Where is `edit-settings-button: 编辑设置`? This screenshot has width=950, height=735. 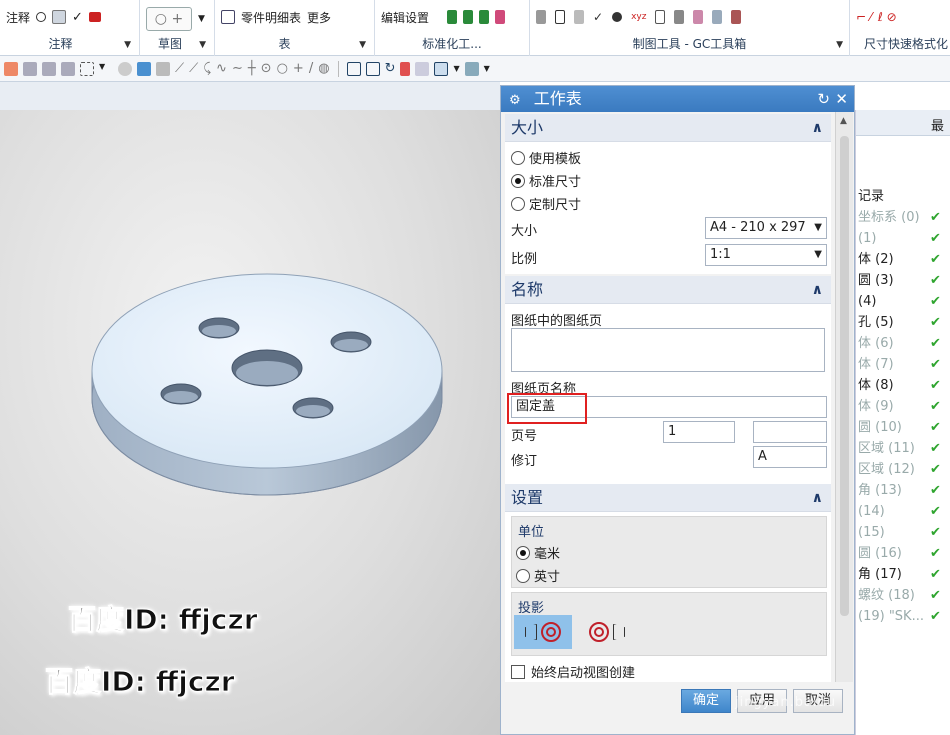
edit-settings-button: 编辑设置 is located at coordinates (411, 17).